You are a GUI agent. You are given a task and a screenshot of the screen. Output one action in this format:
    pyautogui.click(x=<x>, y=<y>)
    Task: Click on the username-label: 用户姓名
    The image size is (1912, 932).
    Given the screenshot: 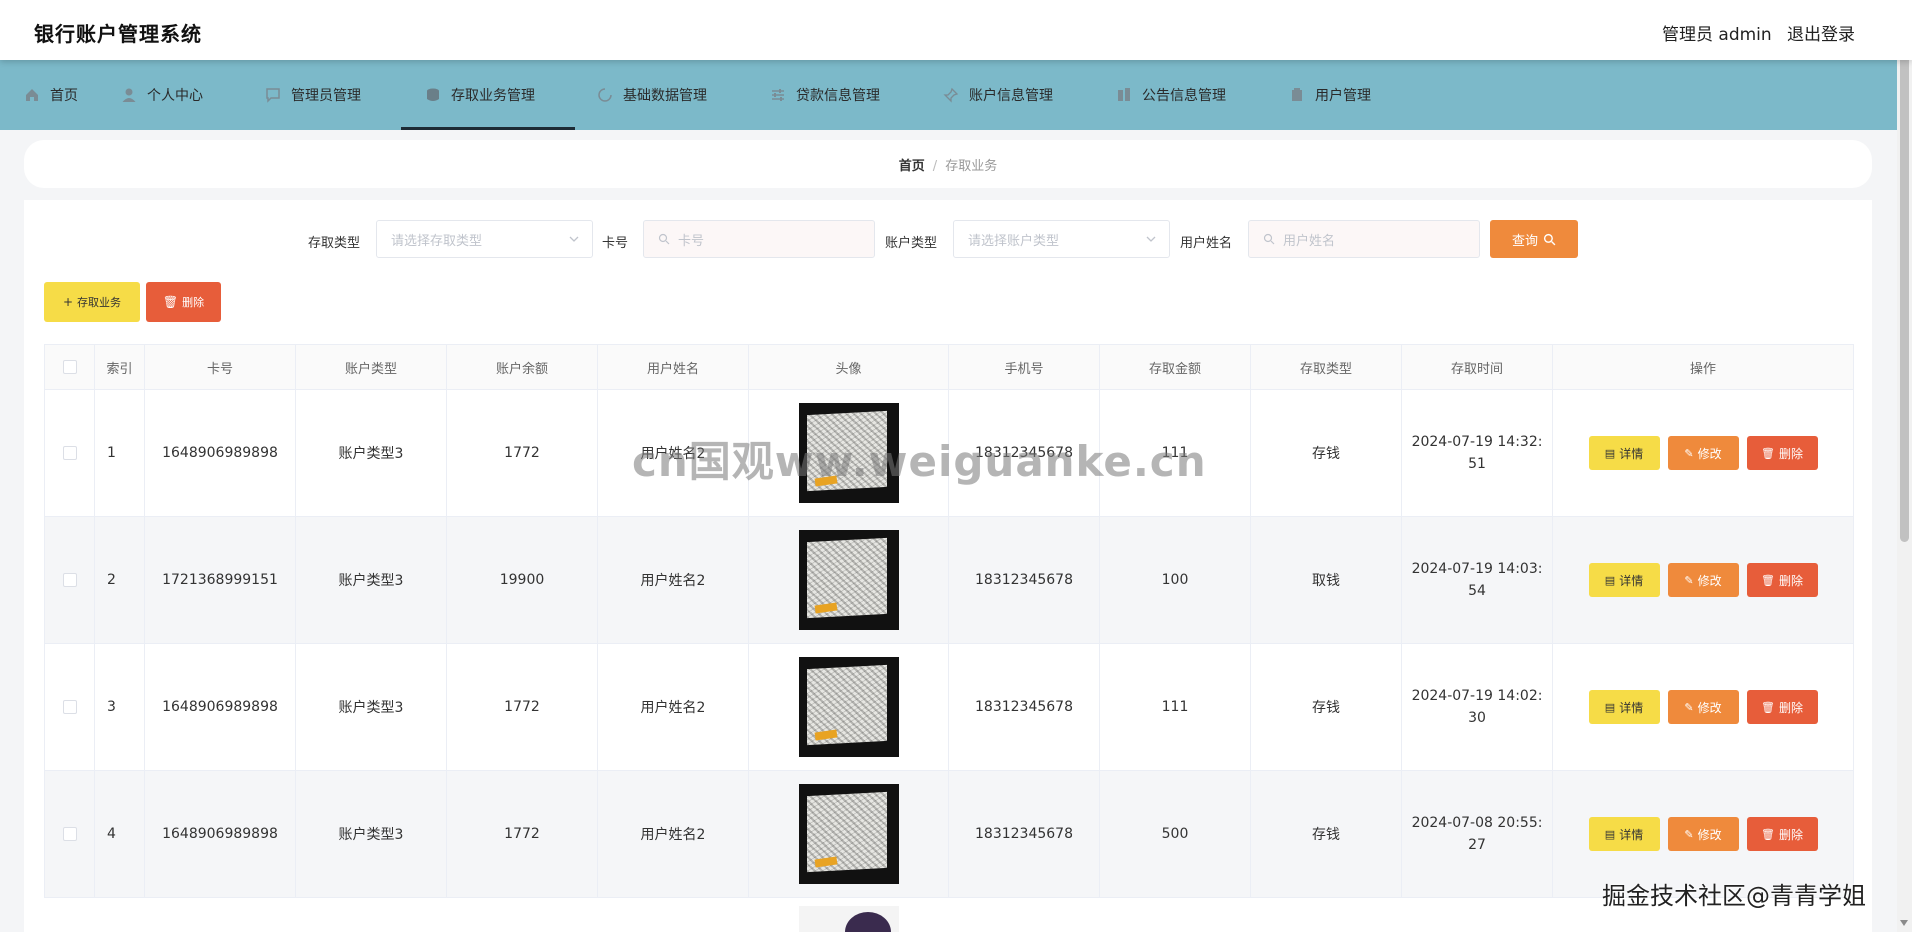 What is the action you would take?
    pyautogui.click(x=1206, y=243)
    